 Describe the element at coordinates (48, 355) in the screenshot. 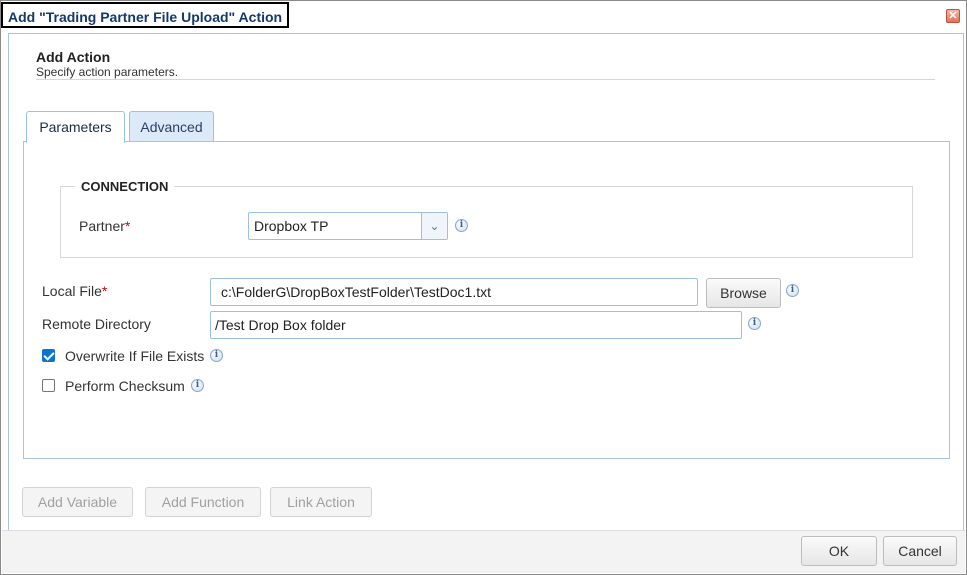

I see `overwrite-checkbox` at that location.